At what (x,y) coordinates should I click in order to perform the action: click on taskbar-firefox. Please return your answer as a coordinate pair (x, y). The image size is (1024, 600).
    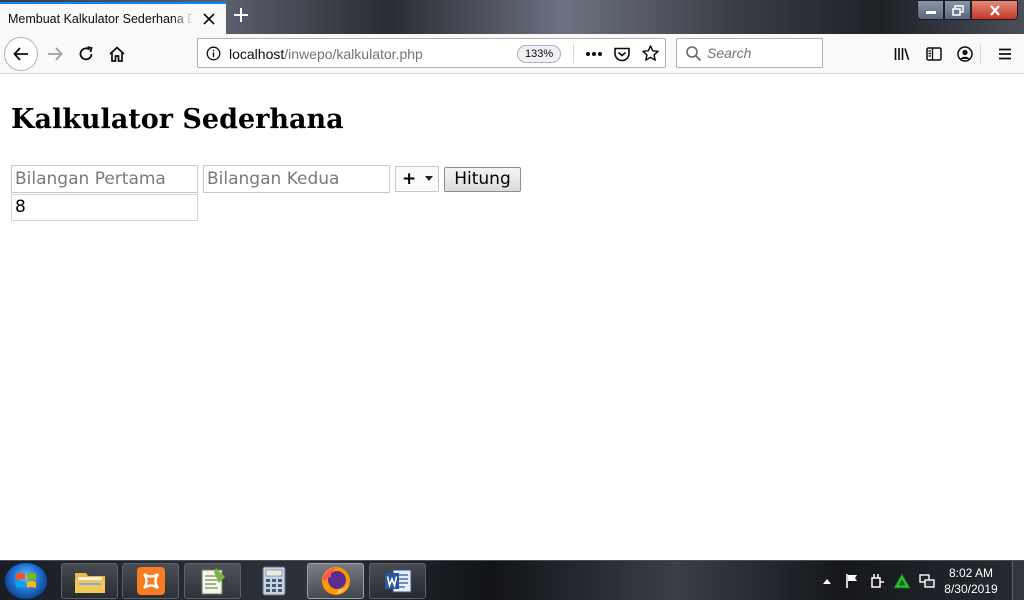
    Looking at the image, I should click on (335, 581).